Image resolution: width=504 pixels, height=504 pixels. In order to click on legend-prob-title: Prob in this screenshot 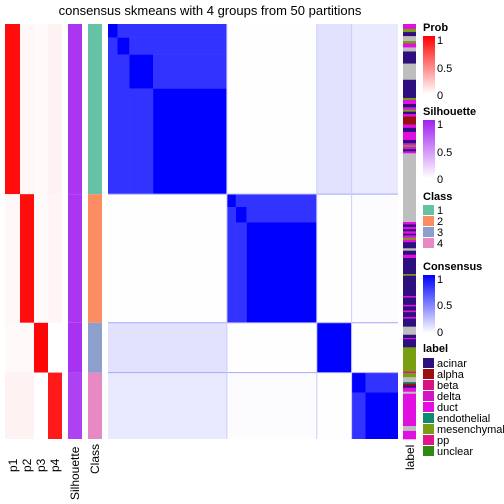, I will do `click(435, 28)`.